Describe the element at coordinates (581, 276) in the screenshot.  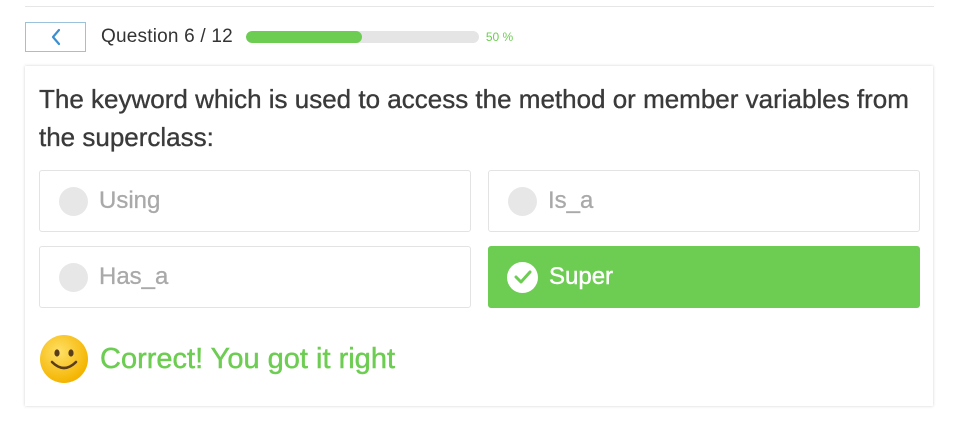
I see `answer-label: Super` at that location.